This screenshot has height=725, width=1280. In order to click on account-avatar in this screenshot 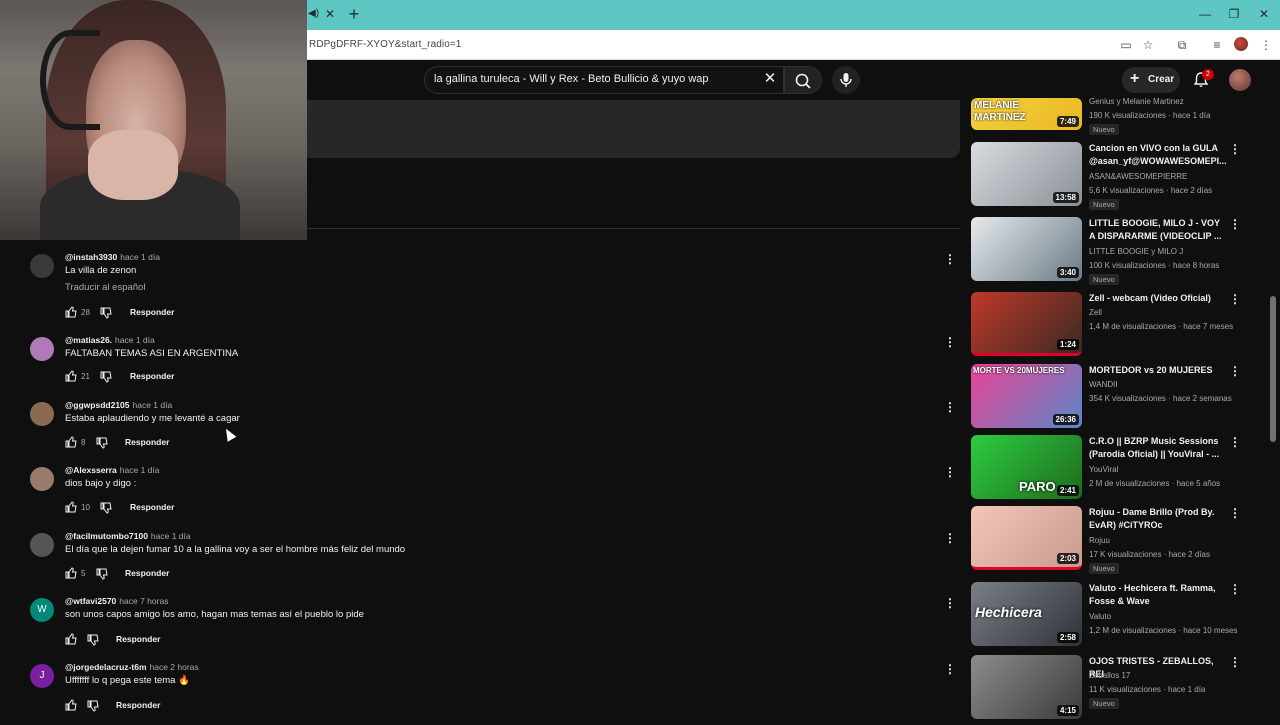, I will do `click(1240, 80)`.